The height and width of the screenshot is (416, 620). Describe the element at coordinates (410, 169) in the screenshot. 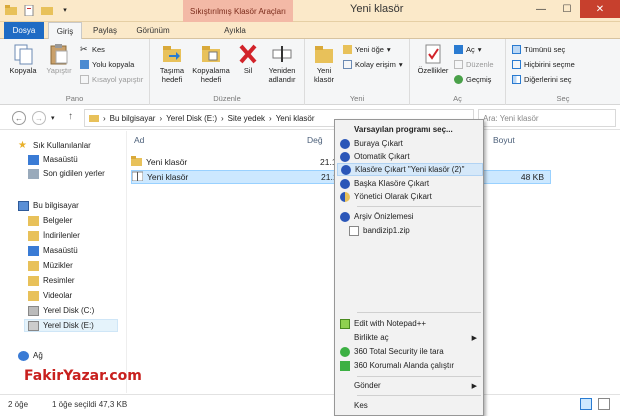

I see `menu-item-extract-to-folder: Klasöre Çıkart "Yeni klasör (2)"` at that location.